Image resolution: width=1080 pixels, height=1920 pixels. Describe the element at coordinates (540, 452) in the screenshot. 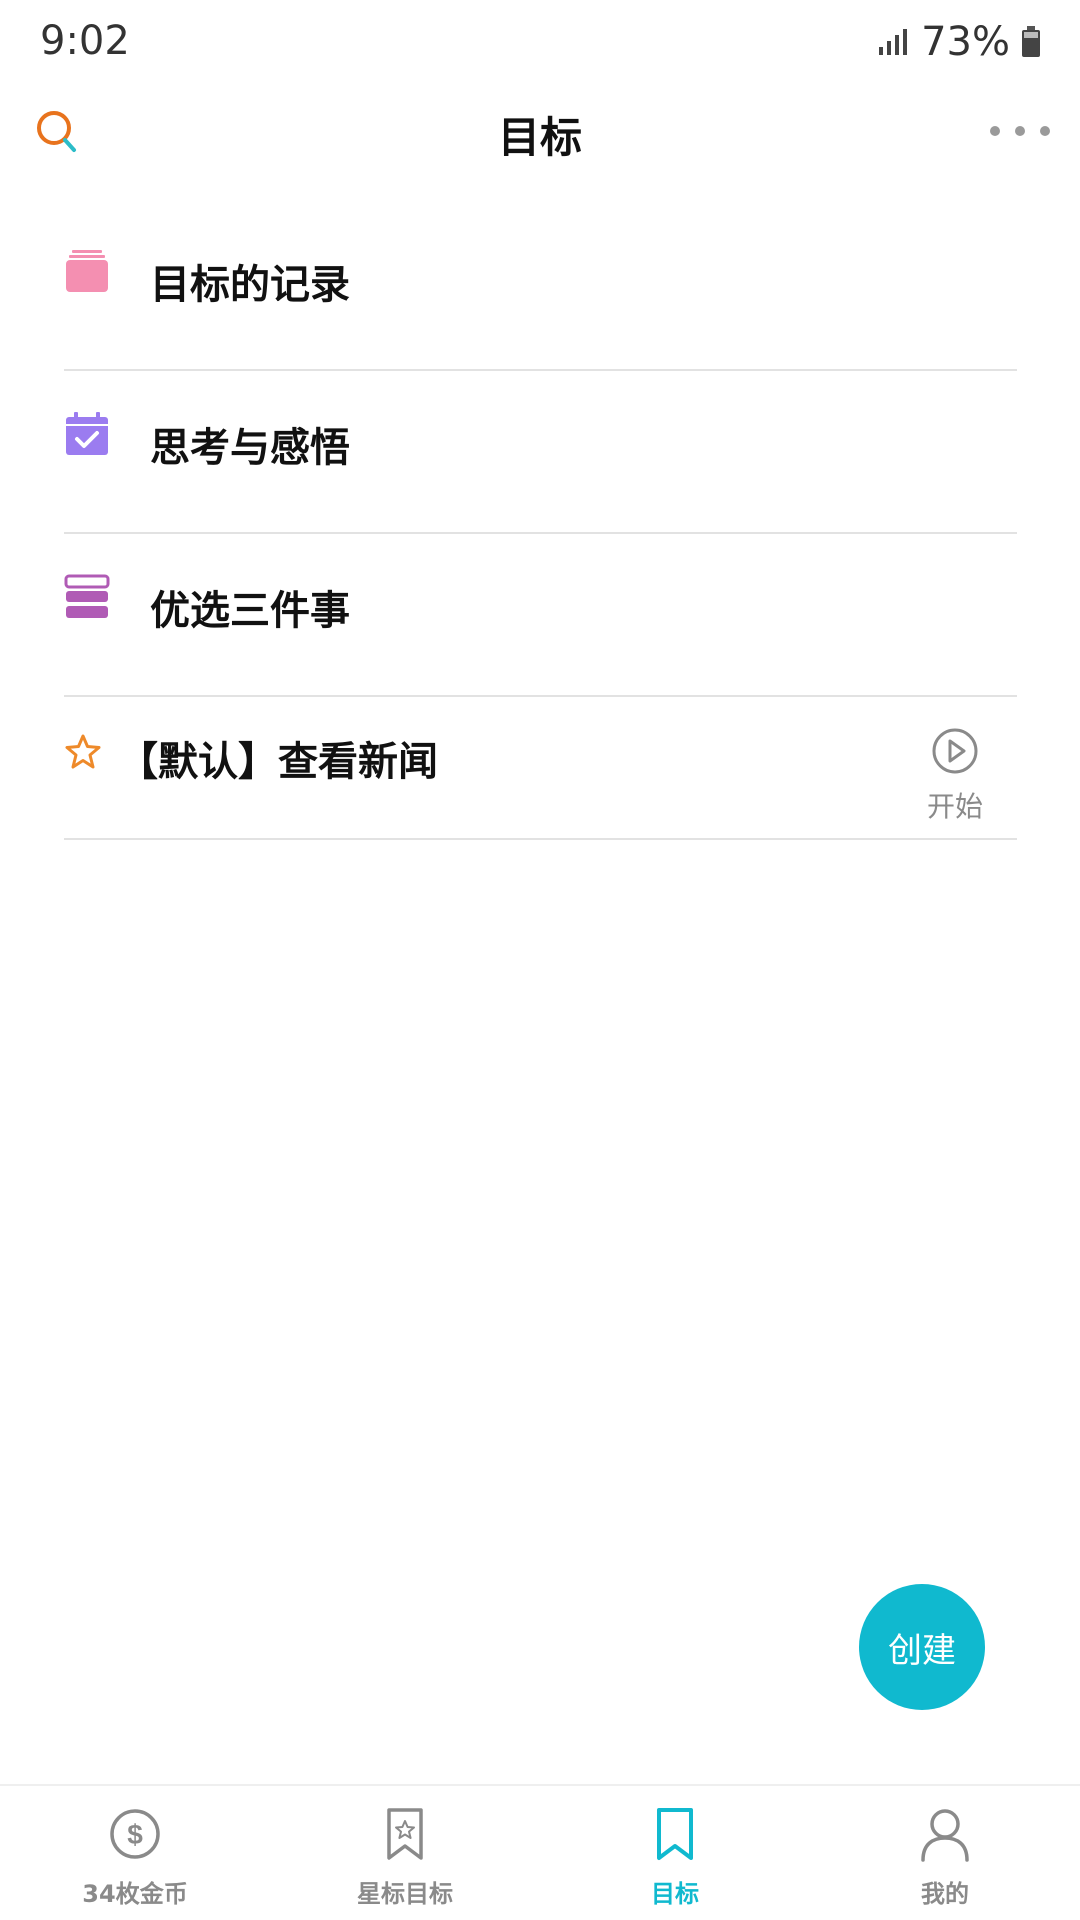

I see `list-item-thoughts: 思考与感悟` at that location.